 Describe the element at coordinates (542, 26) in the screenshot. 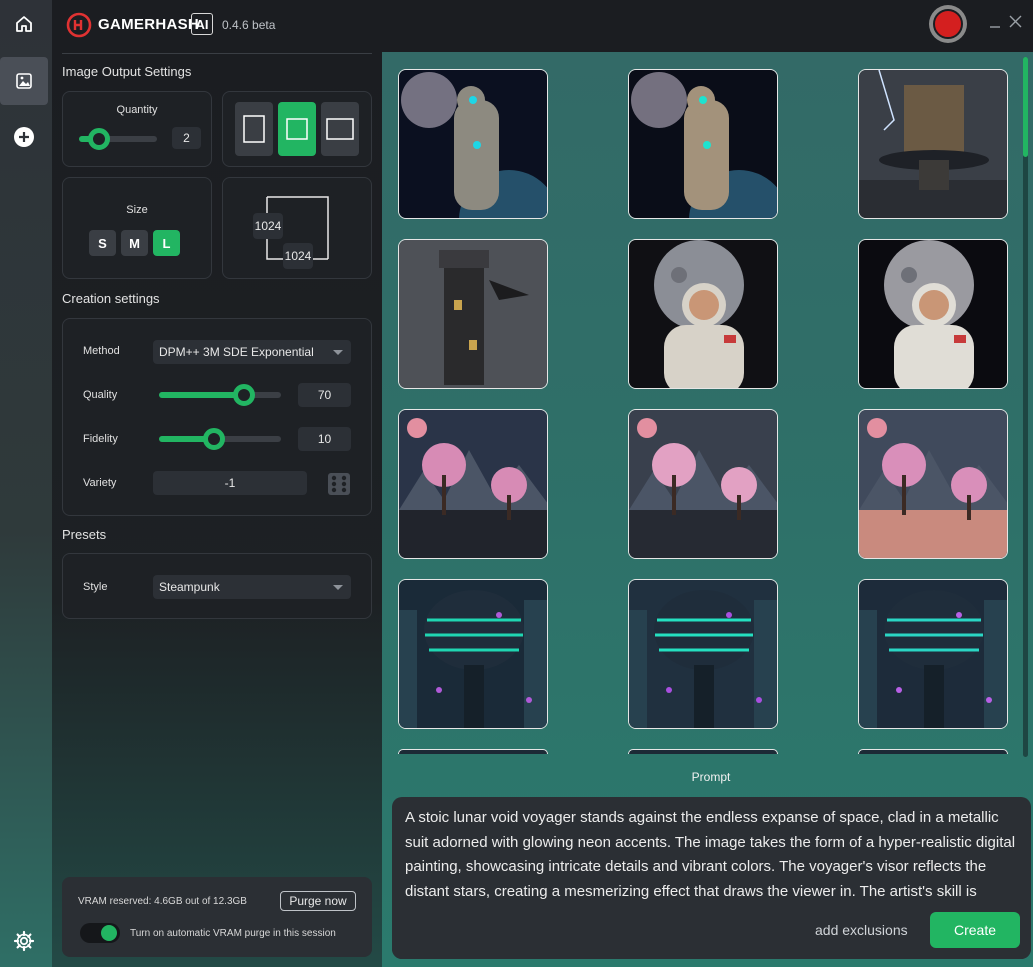

I see `title-bar: GAMERHASH AI 0.4.6 beta` at that location.